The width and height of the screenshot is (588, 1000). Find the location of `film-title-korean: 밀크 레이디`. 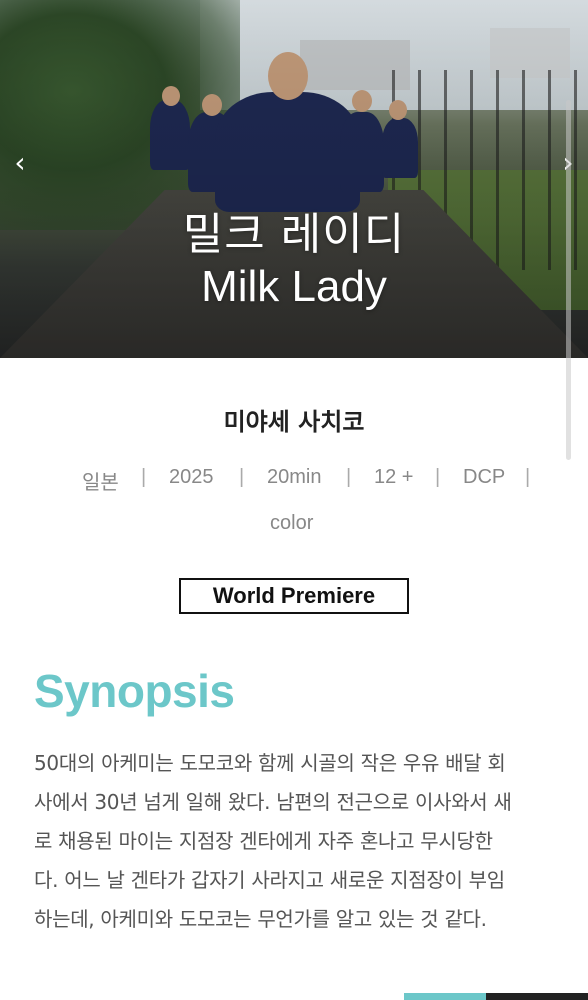

film-title-korean: 밀크 레이디 is located at coordinates (294, 234).